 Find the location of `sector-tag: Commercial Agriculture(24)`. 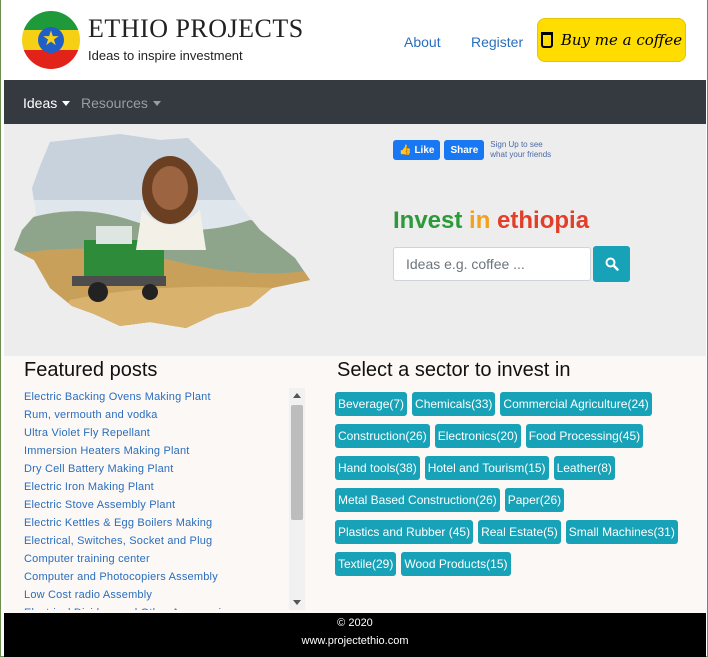

sector-tag: Commercial Agriculture(24) is located at coordinates (576, 404).